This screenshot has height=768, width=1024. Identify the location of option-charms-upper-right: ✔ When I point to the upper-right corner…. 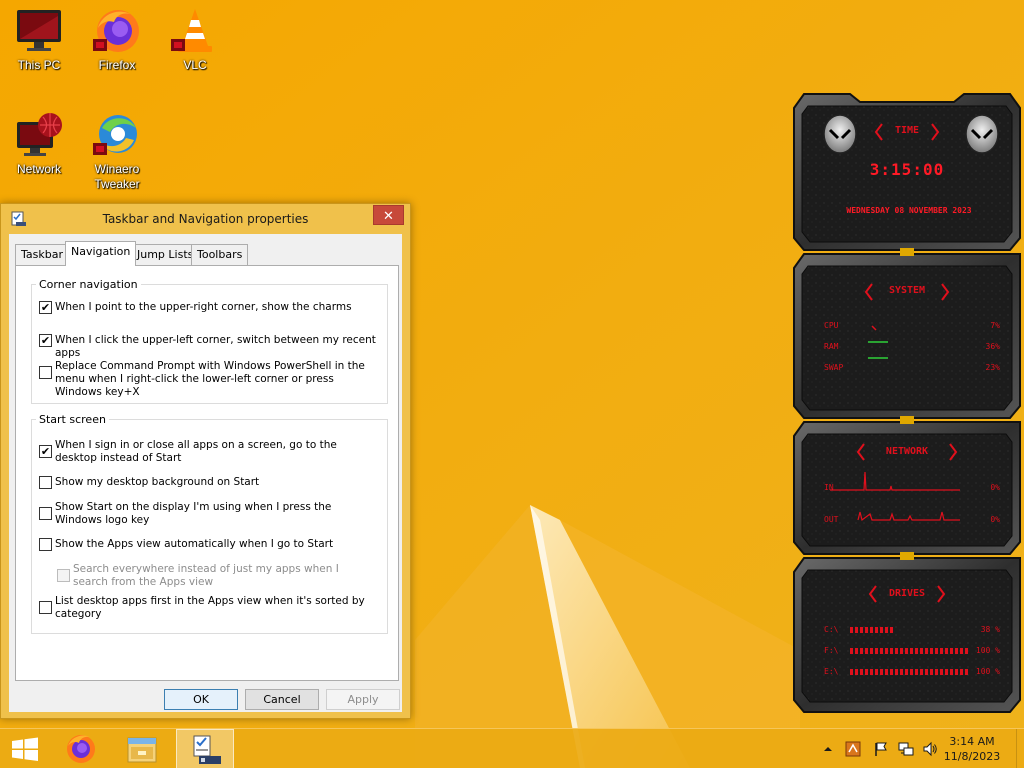
(211, 307).